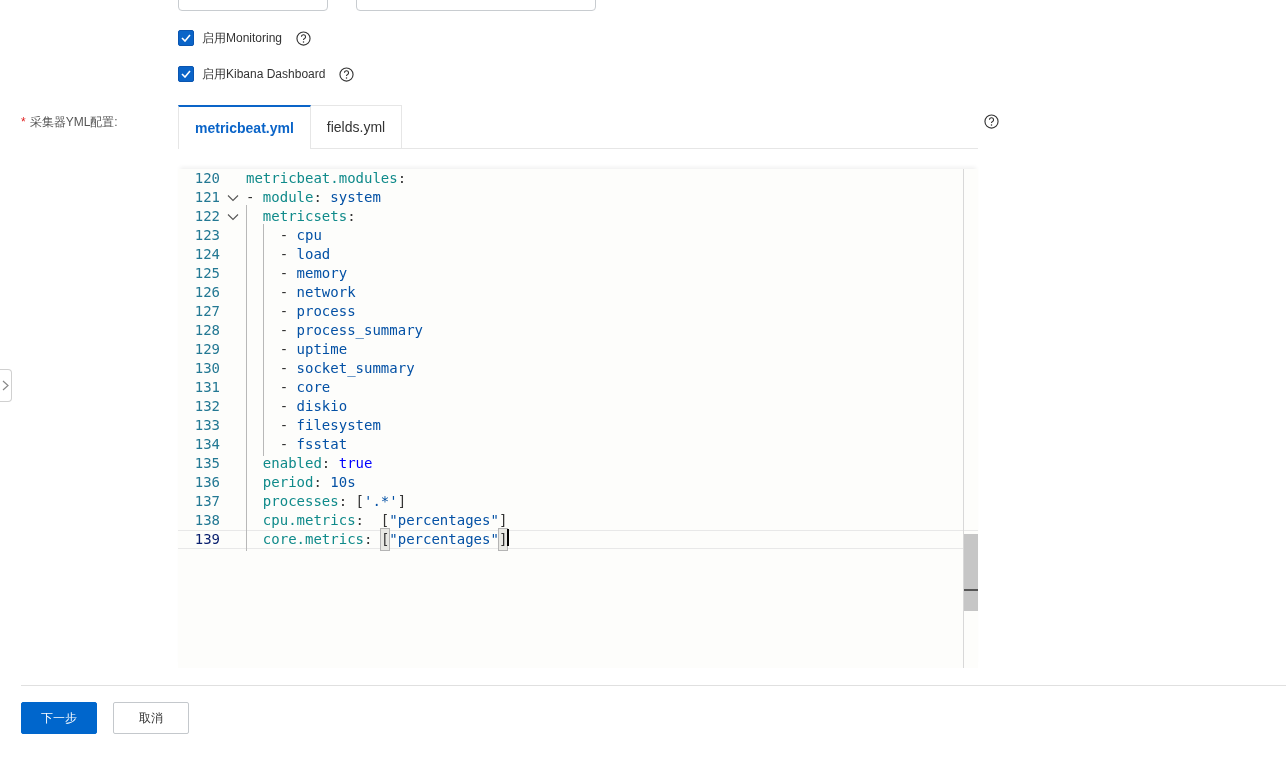 This screenshot has width=1286, height=762. I want to click on line-number: 134, so click(206, 444).